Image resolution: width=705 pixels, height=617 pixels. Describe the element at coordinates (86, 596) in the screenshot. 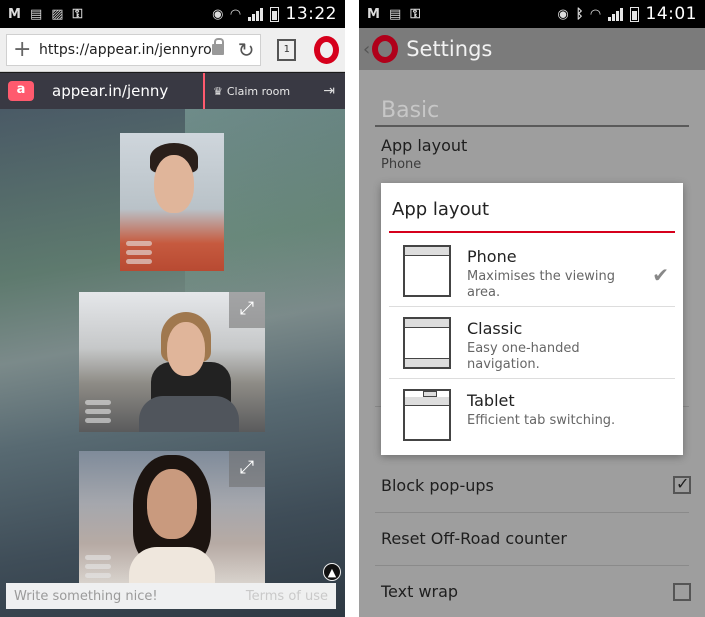

I see `chat-placeholder: Write something nice!` at that location.